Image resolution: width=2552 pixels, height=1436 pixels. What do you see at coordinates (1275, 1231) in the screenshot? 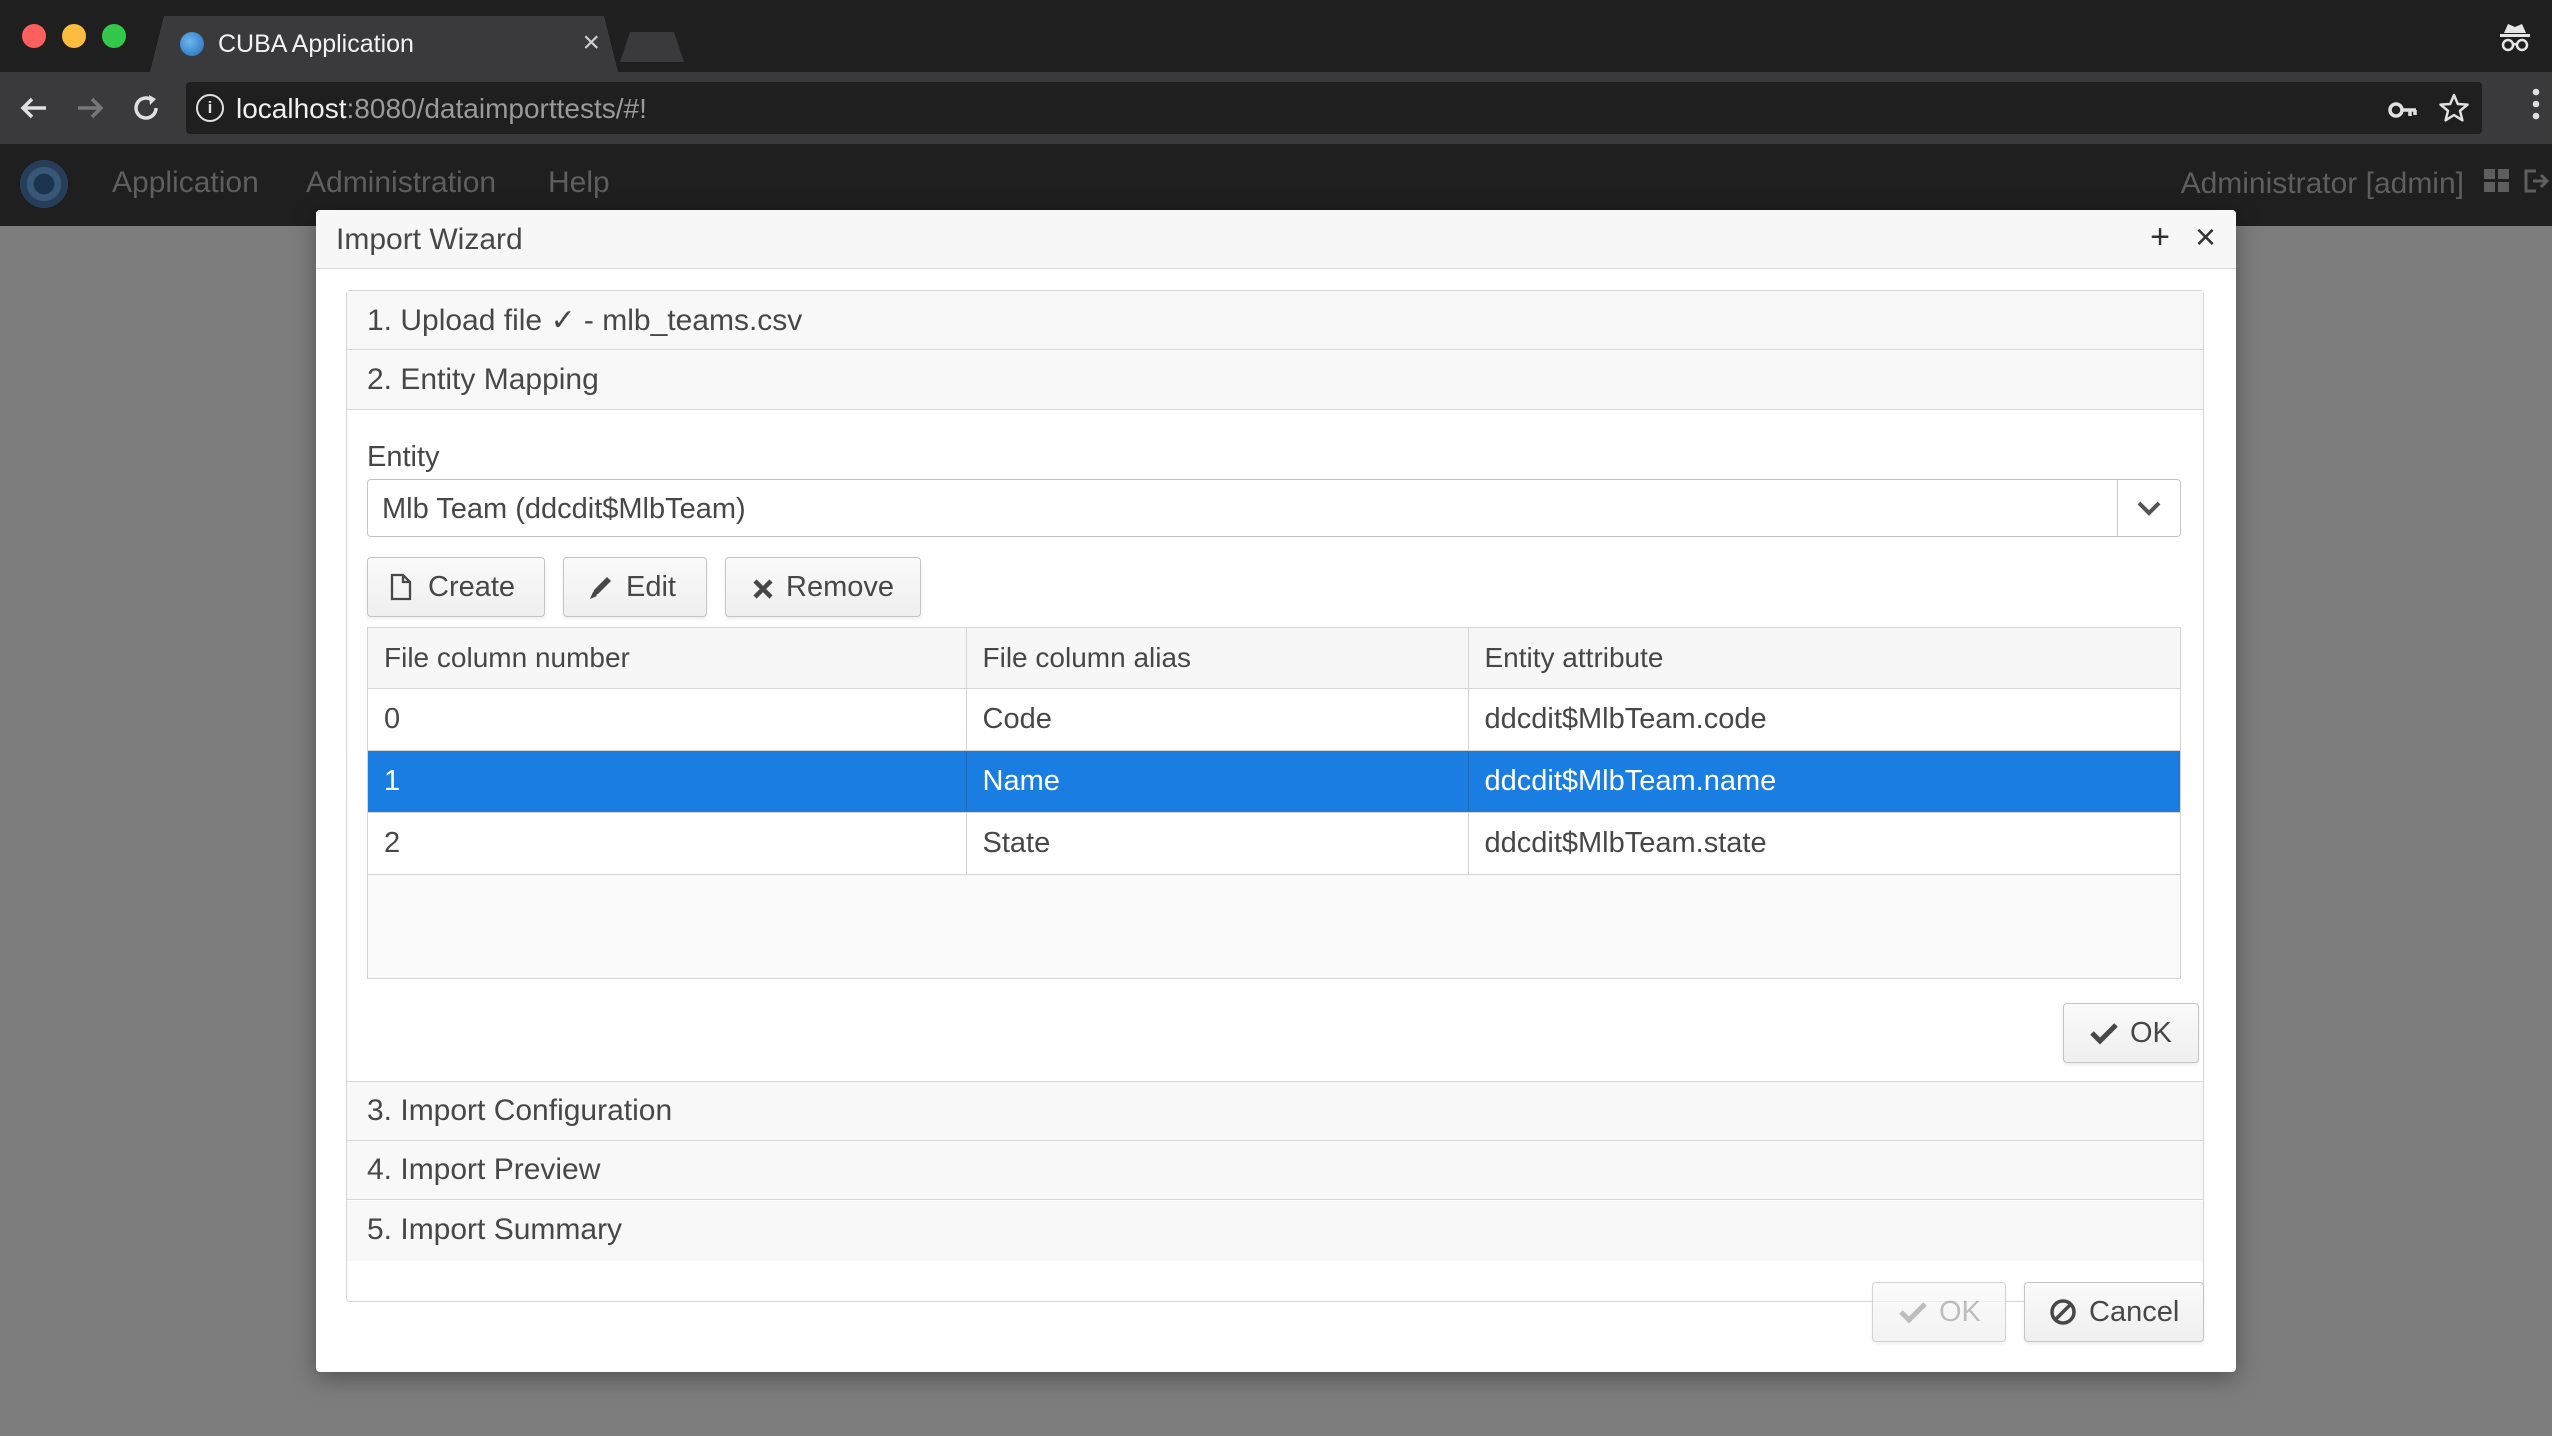
I see `step-import-summary: 5. Import Summary` at bounding box center [1275, 1231].